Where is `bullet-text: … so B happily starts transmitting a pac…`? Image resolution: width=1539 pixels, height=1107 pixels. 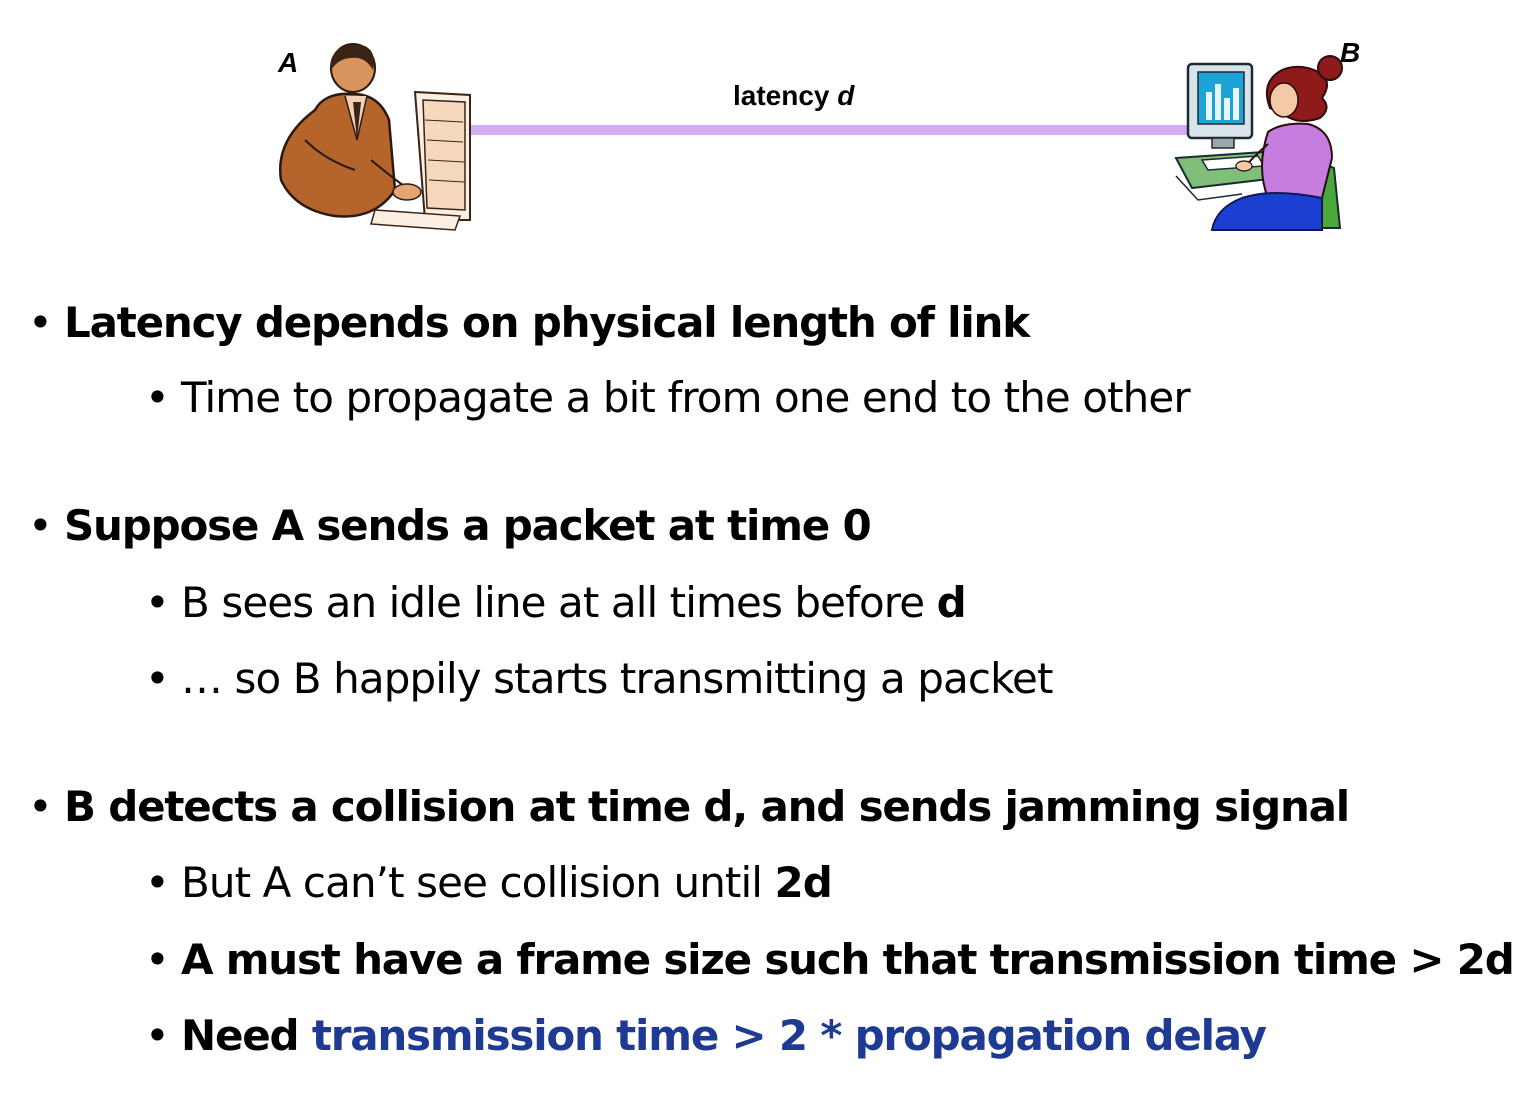 bullet-text: … so B happily starts transmitting a pac… is located at coordinates (617, 678).